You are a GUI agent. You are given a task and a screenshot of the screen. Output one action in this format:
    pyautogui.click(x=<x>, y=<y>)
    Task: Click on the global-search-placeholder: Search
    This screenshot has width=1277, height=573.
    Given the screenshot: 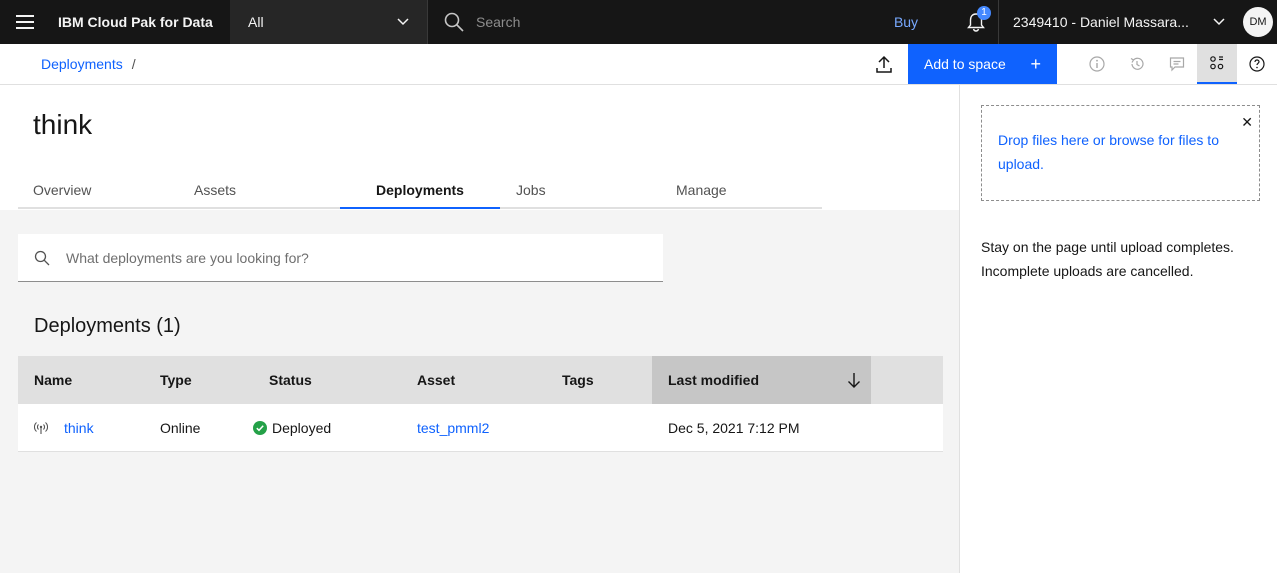 What is the action you would take?
    pyautogui.click(x=498, y=22)
    